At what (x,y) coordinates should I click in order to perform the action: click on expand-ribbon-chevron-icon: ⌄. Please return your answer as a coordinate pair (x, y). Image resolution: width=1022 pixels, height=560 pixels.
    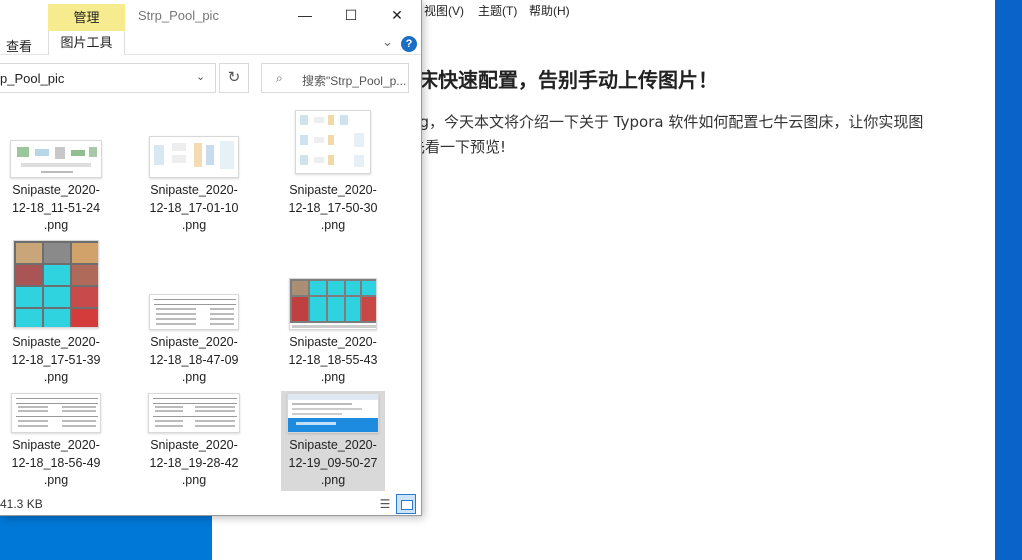
    Looking at the image, I should click on (387, 42).